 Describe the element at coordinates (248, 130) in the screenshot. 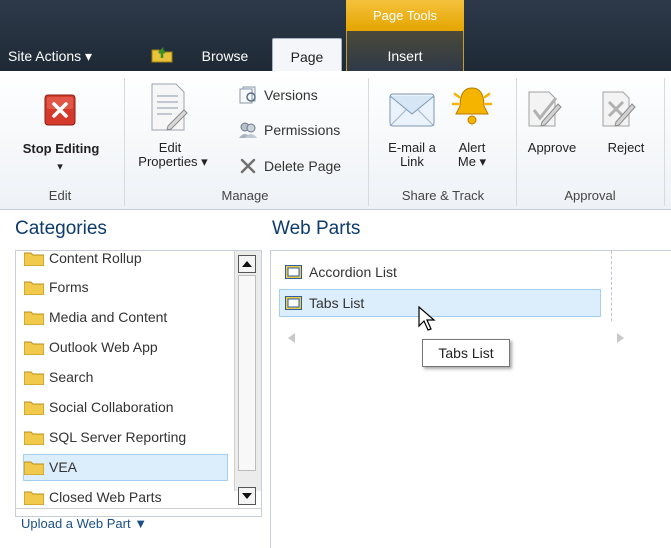

I see `permissions-icon` at that location.